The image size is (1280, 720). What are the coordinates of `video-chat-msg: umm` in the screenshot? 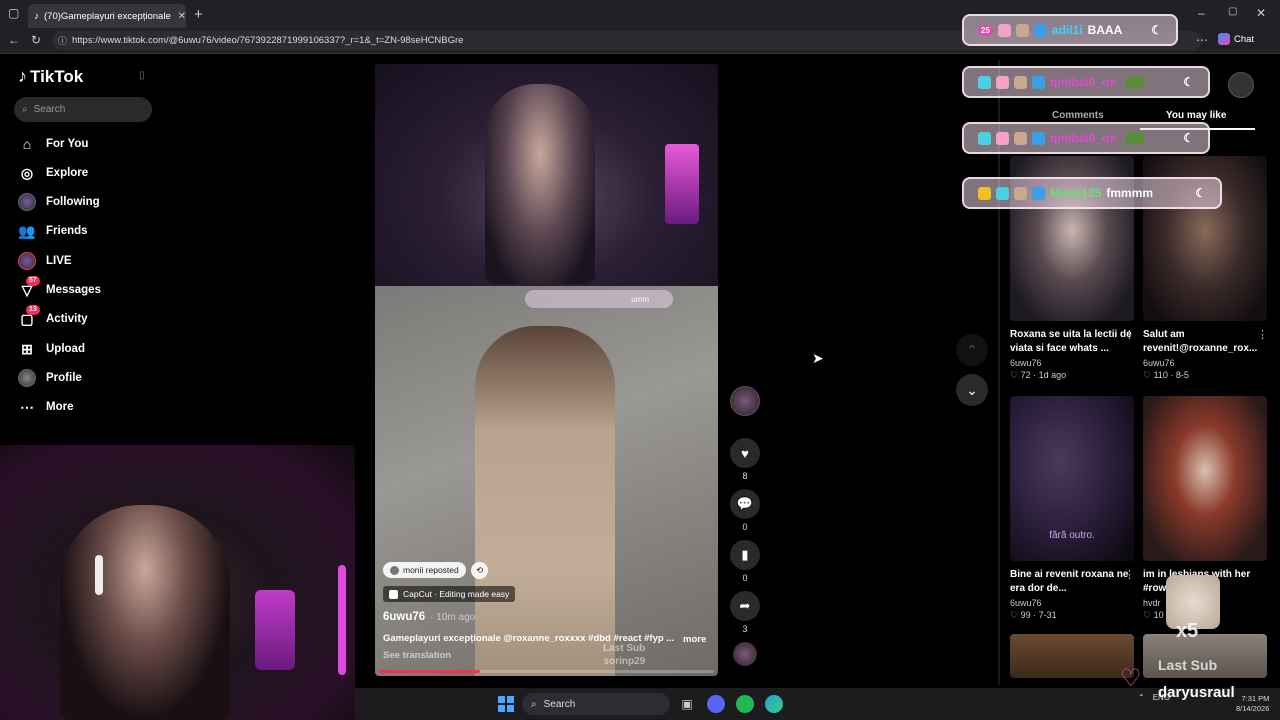 It's located at (640, 299).